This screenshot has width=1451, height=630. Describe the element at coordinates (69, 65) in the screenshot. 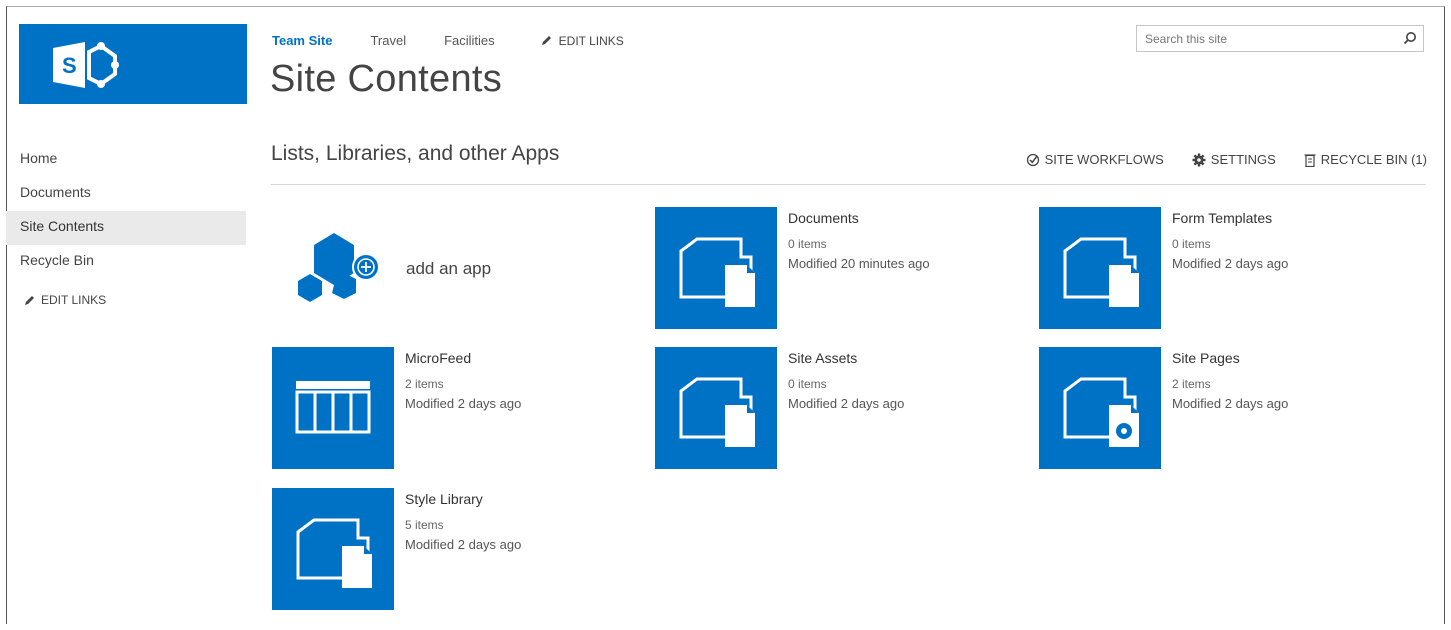

I see `svg-text: S` at that location.